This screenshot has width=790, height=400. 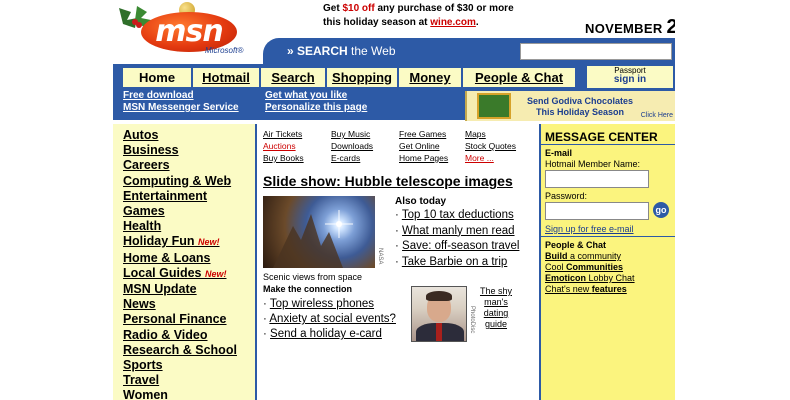 What do you see at coordinates (143, 365) in the screenshot?
I see `channel-label: Sports` at bounding box center [143, 365].